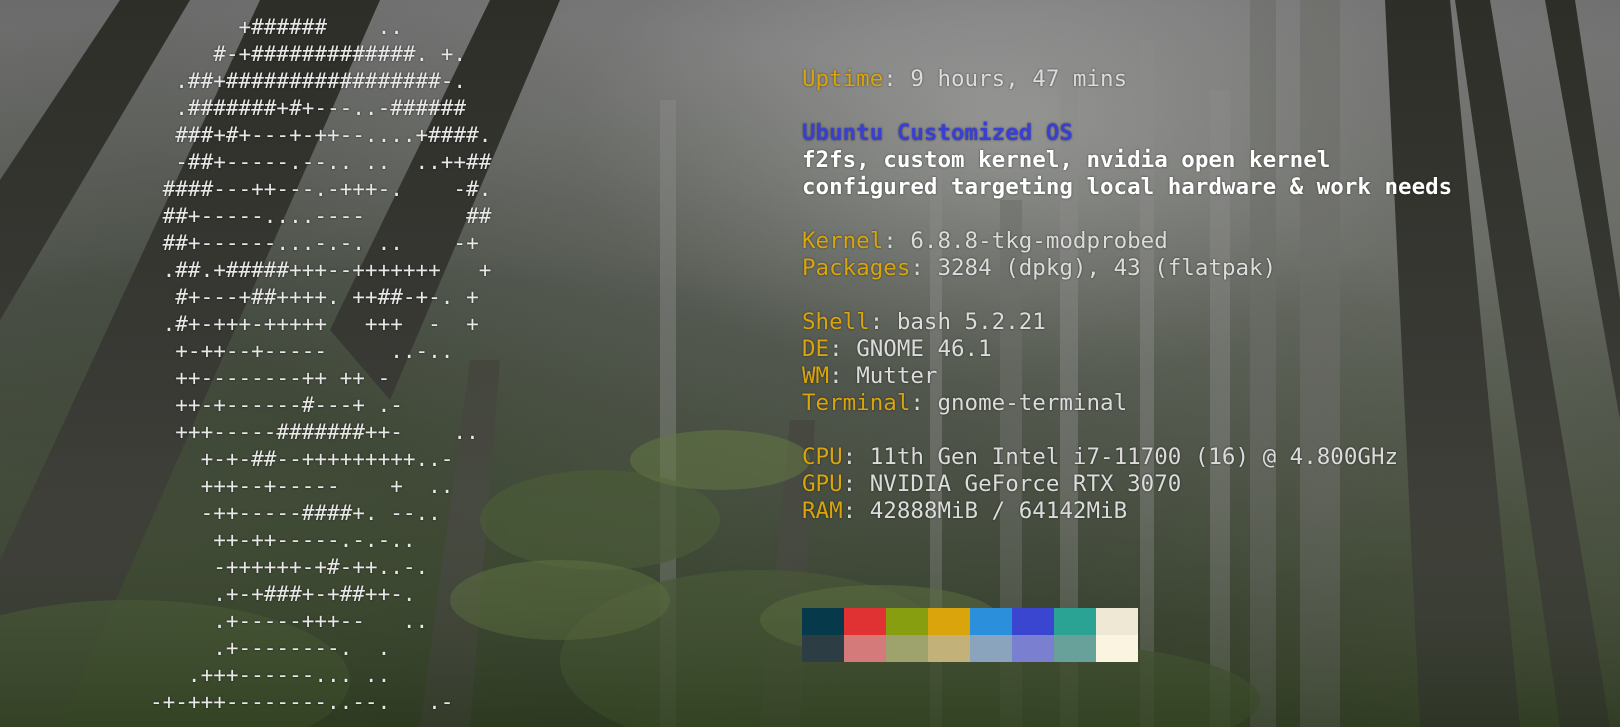 Image resolution: width=1620 pixels, height=727 pixels. Describe the element at coordinates (276, 405) in the screenshot. I see `ascii-line: ++-+------#---+ .-` at that location.